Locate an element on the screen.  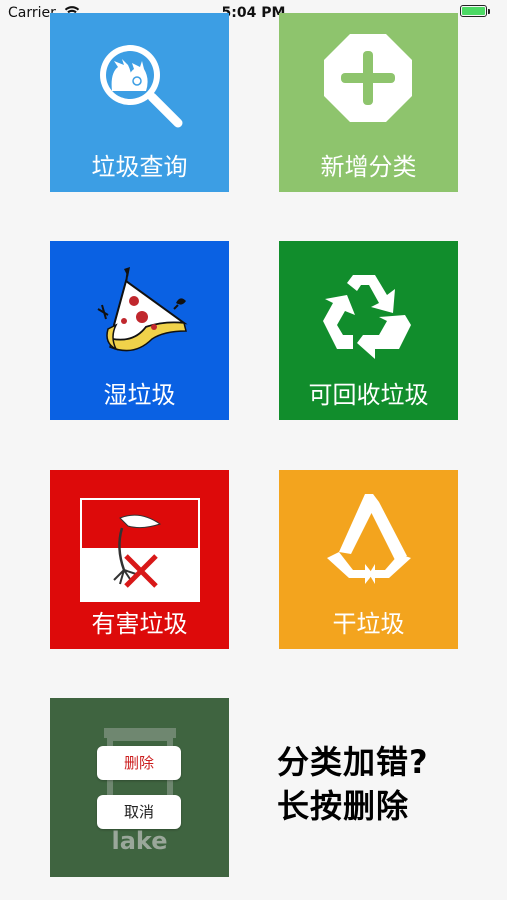
tile-label: 新增分类 is located at coordinates (368, 167).